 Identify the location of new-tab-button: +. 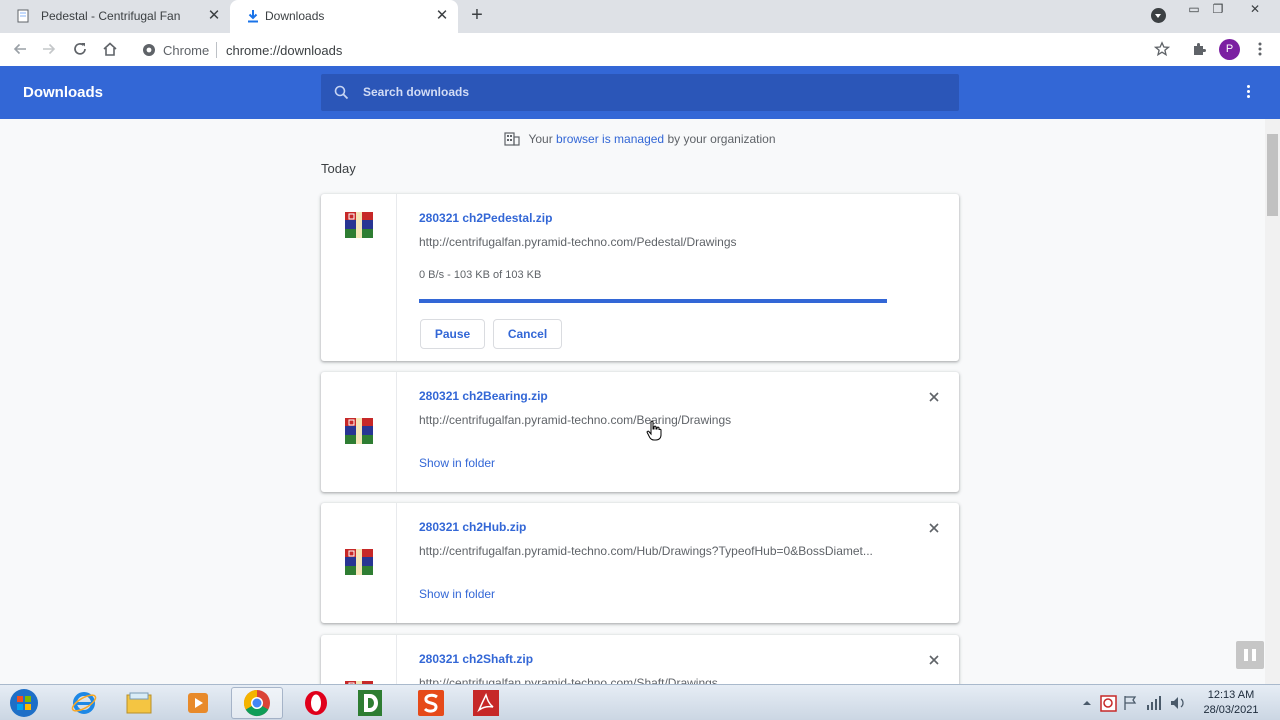
(477, 16).